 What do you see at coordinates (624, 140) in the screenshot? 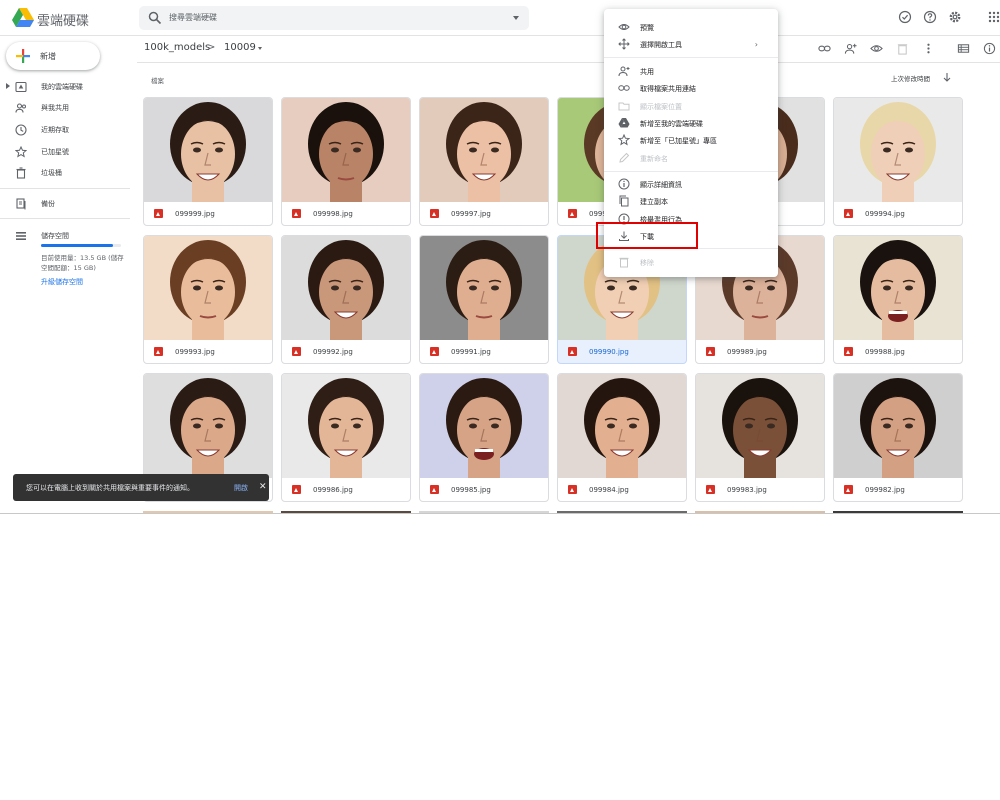
I see `star-icon` at bounding box center [624, 140].